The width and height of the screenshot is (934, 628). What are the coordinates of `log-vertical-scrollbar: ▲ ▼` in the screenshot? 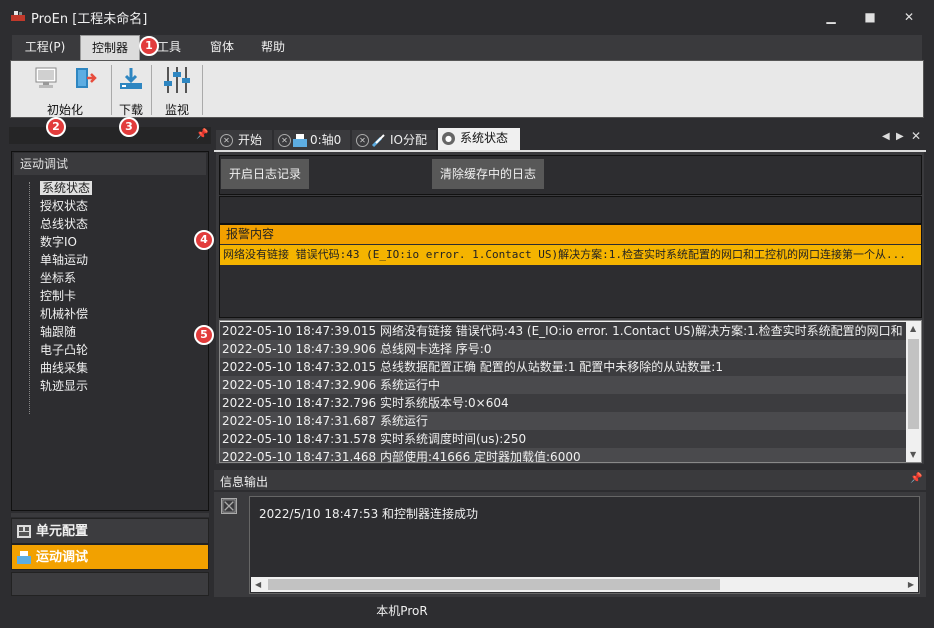 It's located at (913, 391).